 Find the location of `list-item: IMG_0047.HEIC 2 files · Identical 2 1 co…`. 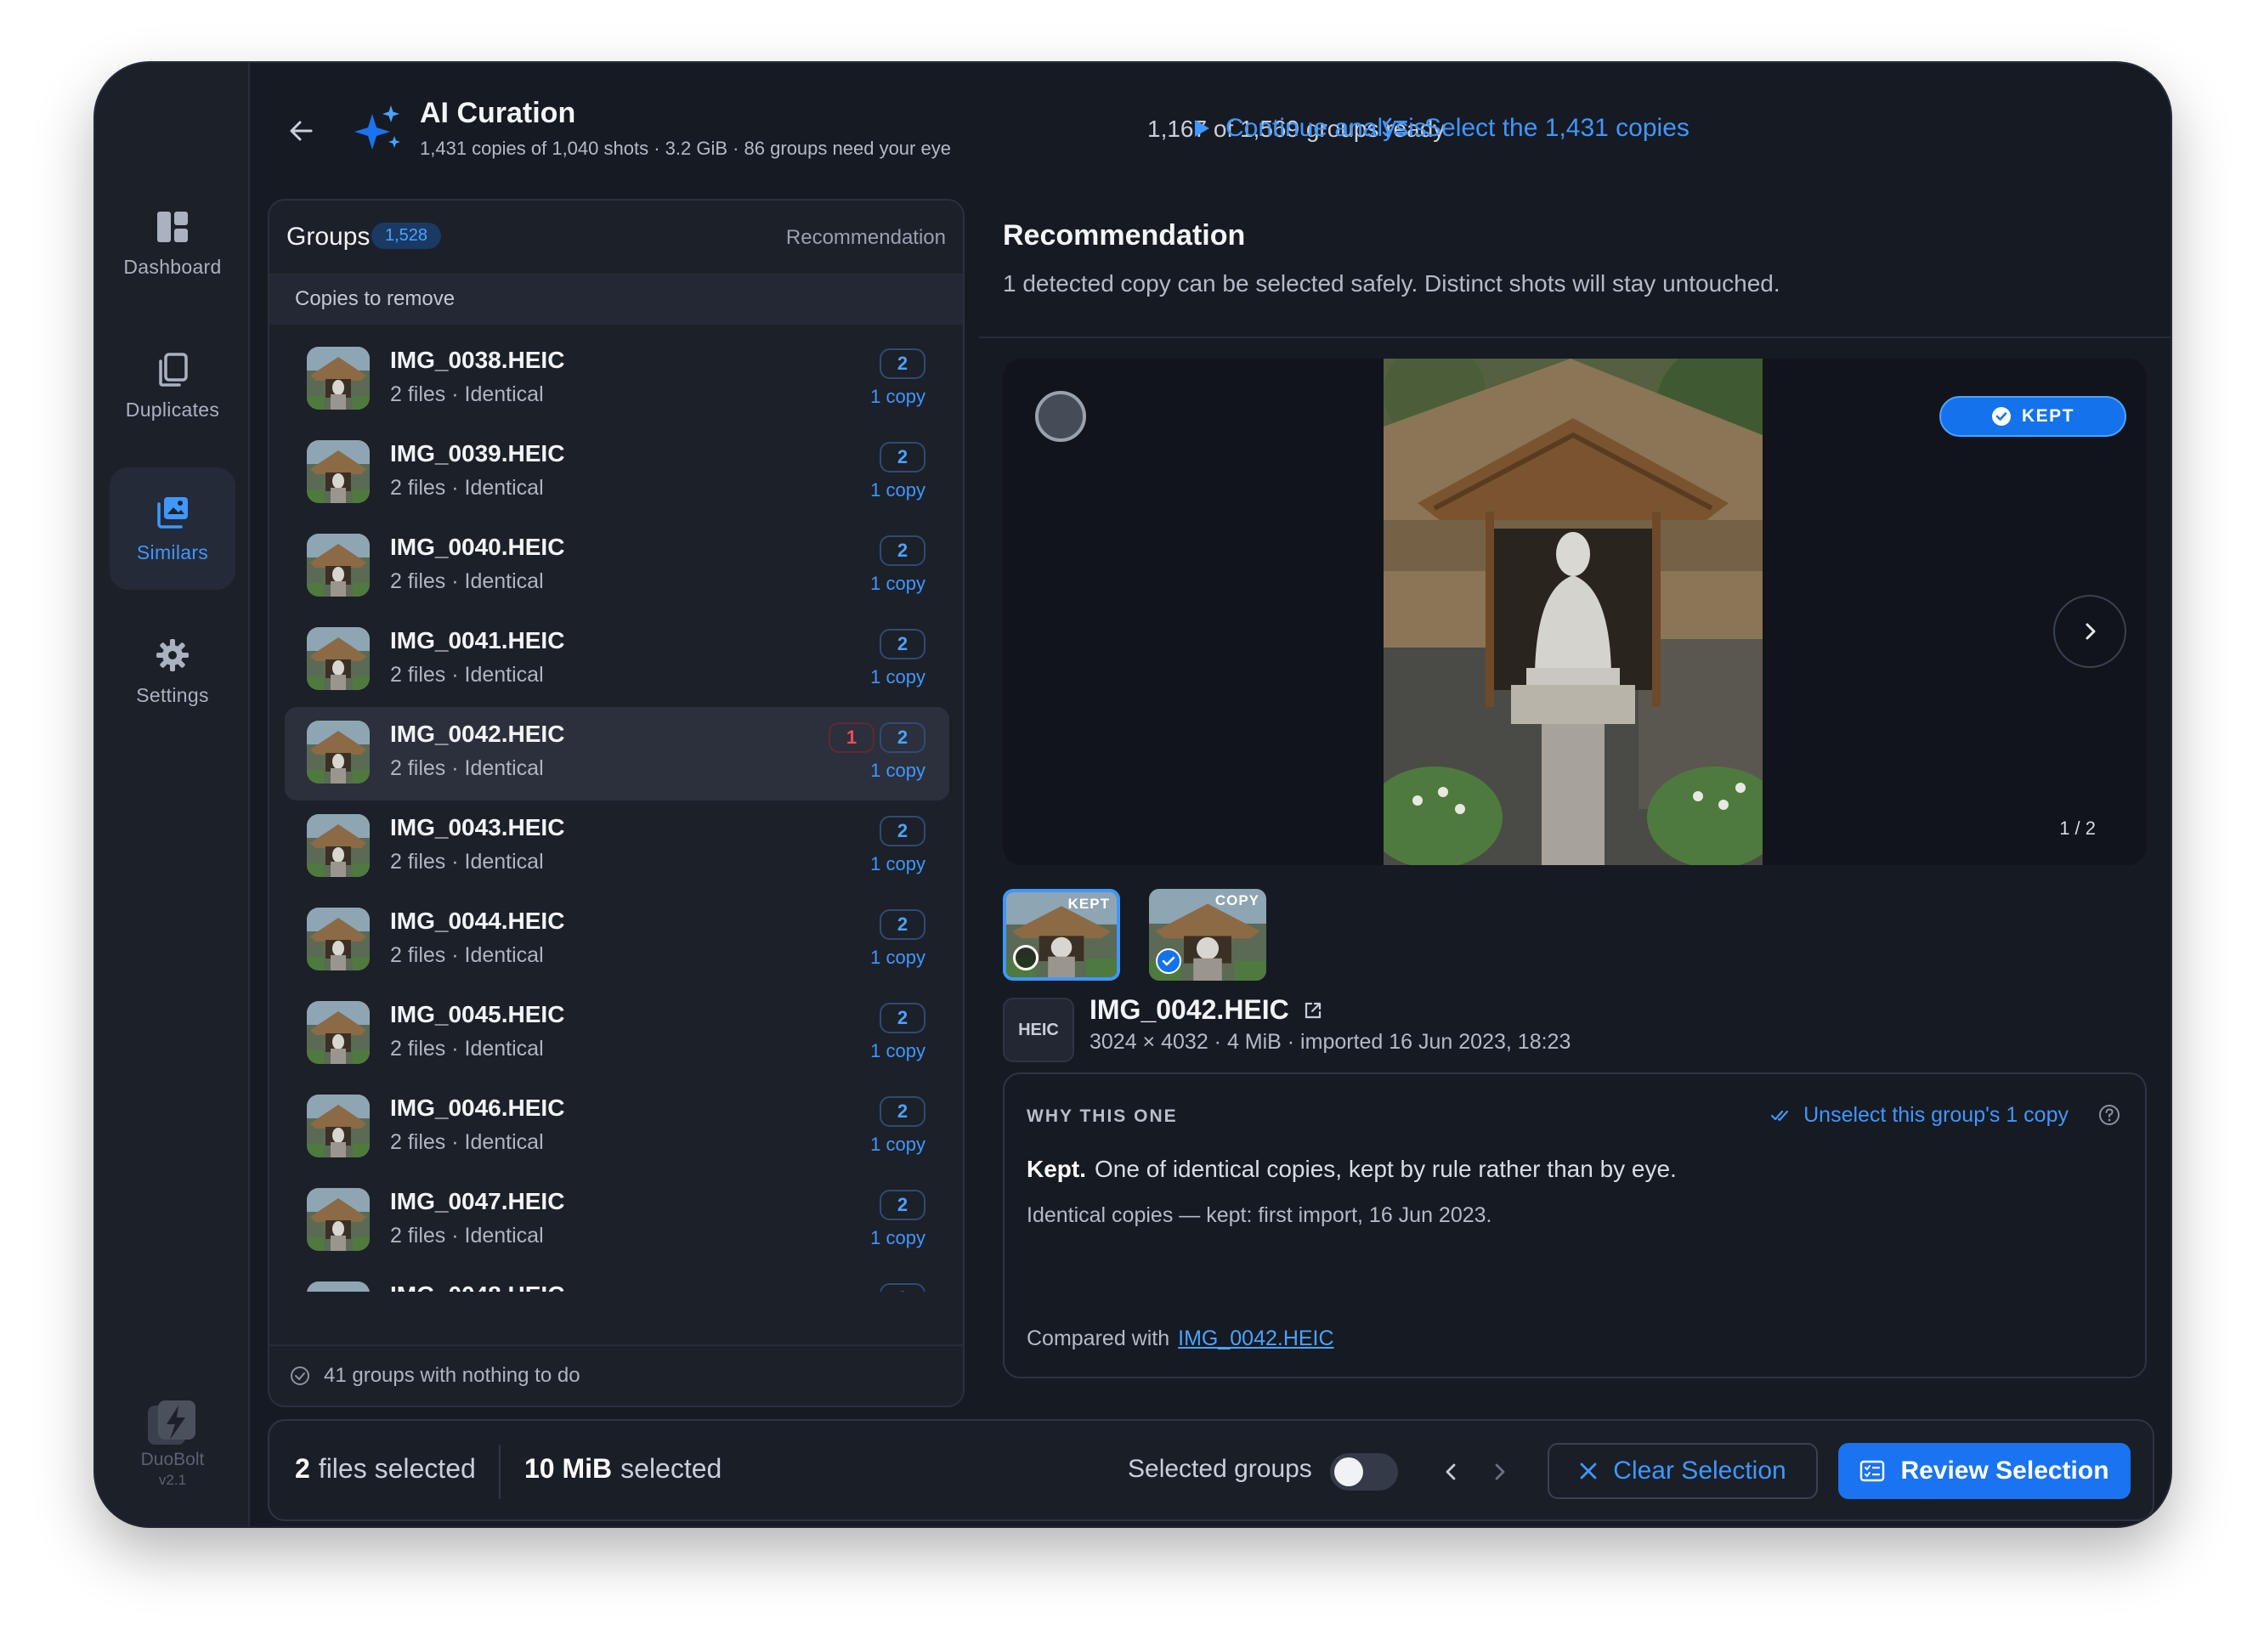

list-item: IMG_0047.HEIC 2 files · Identical 2 1 co… is located at coordinates (617, 1221).